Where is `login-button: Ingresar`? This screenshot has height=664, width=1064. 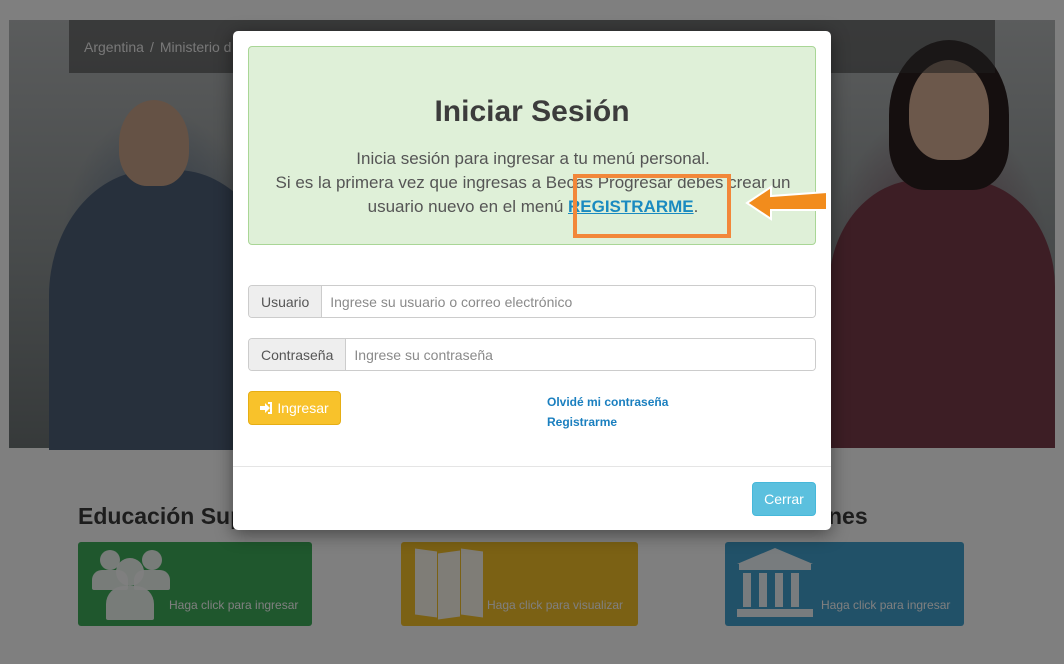 login-button: Ingresar is located at coordinates (294, 408).